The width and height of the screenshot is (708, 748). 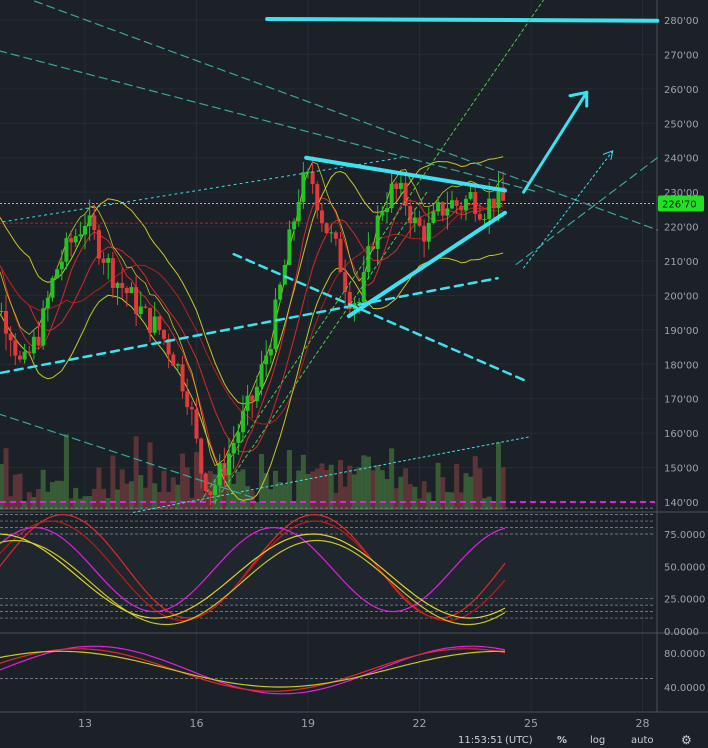 I want to click on timezone-label: (UTC), so click(x=519, y=740).